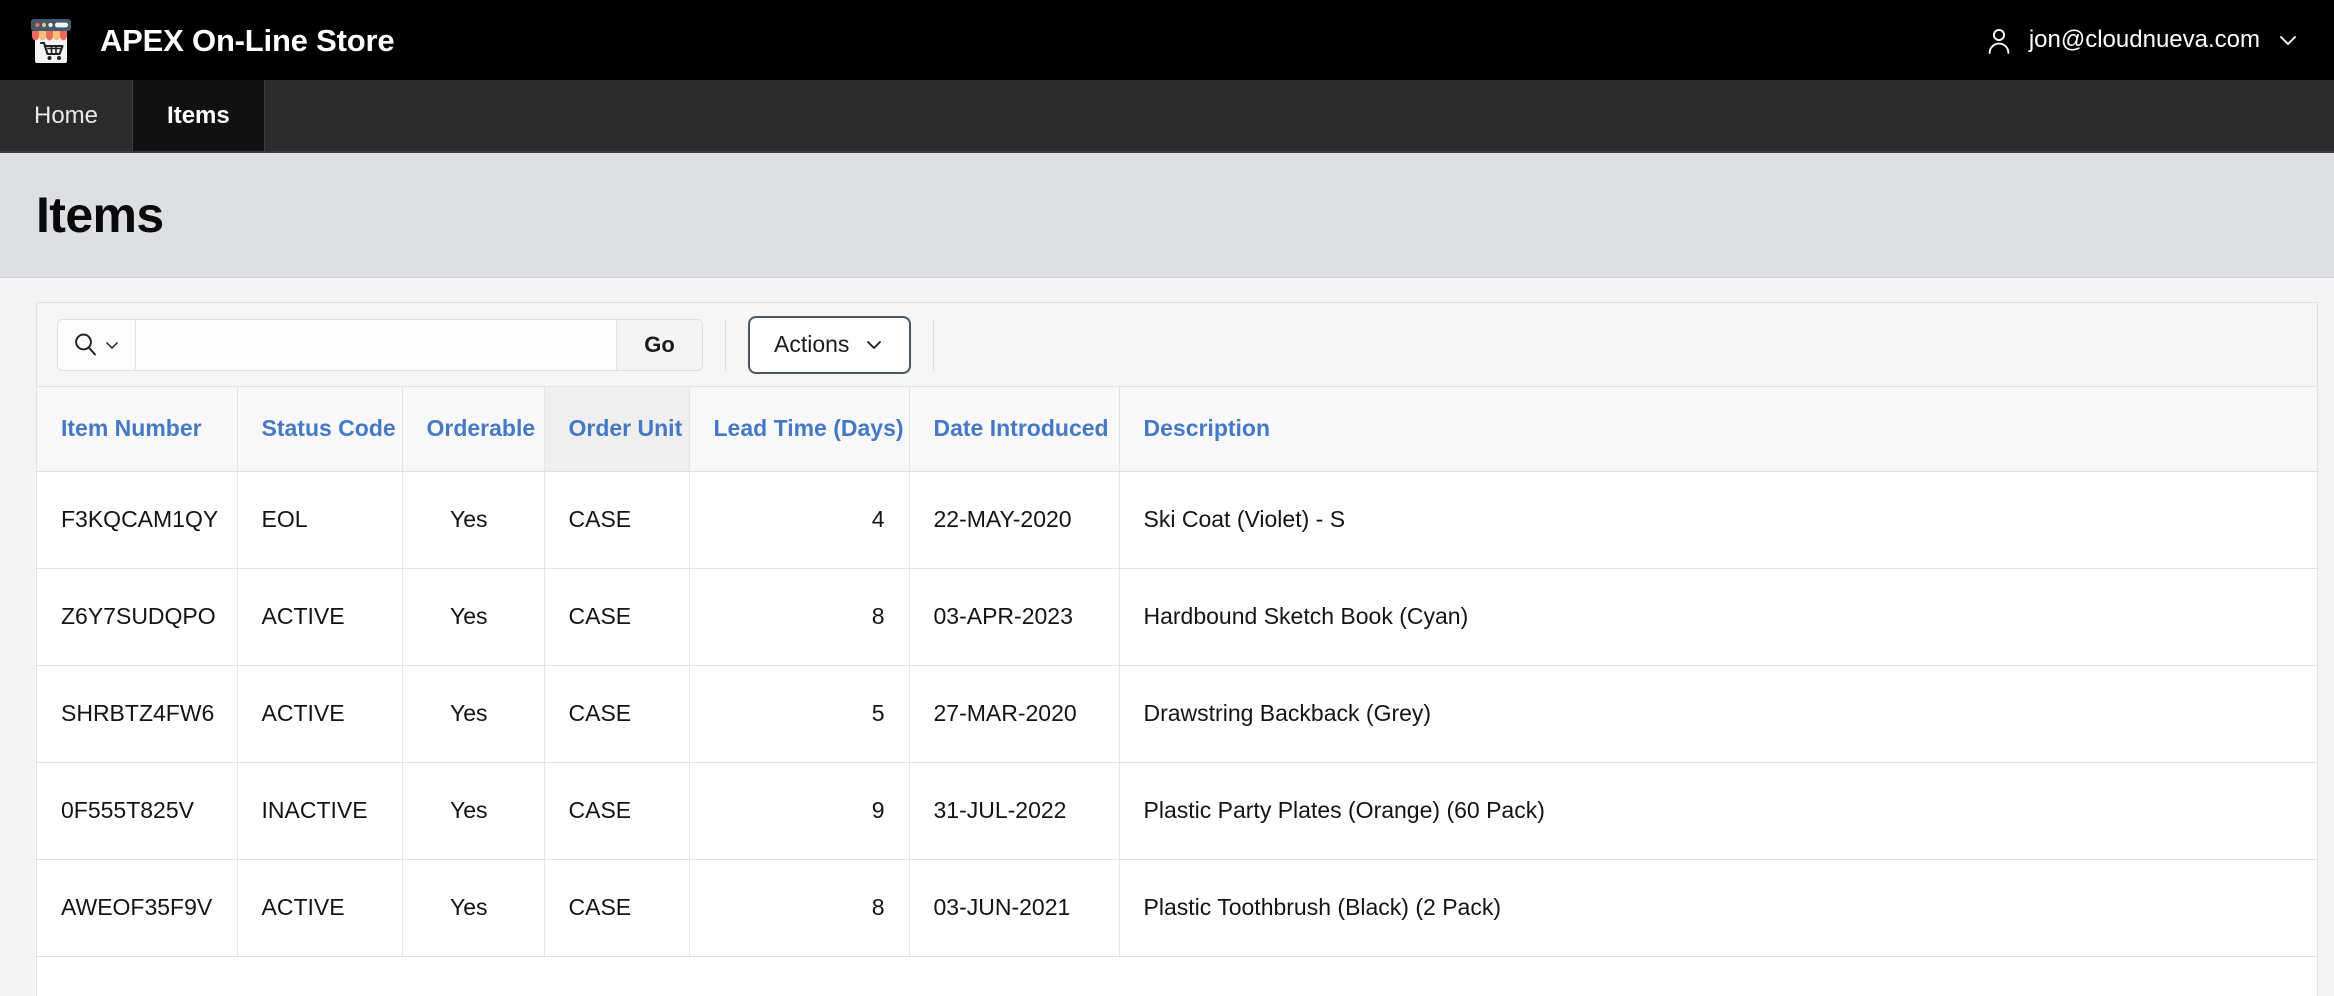  What do you see at coordinates (659, 344) in the screenshot?
I see `go-button: Go` at bounding box center [659, 344].